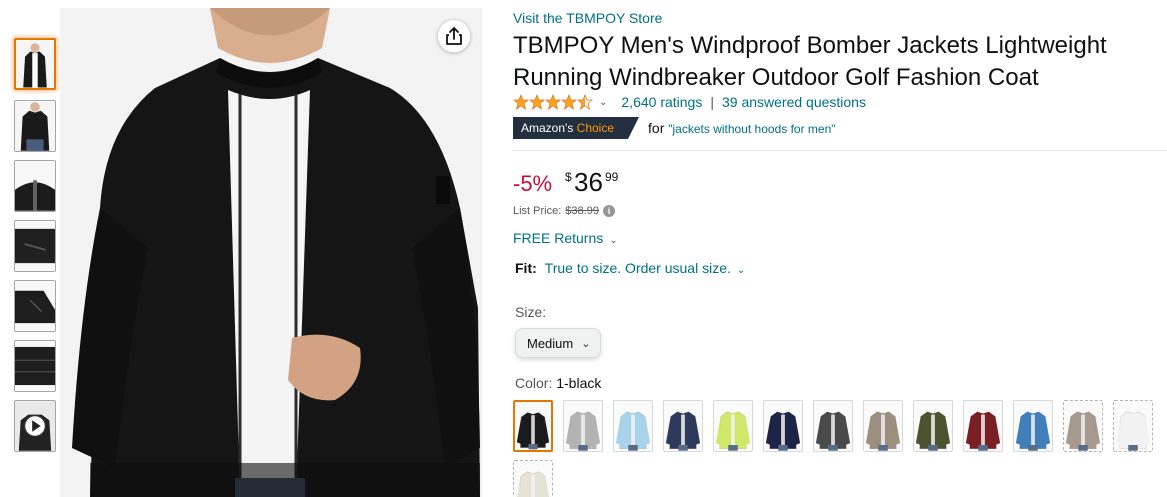  I want to click on color-label: Color: 1-black, so click(558, 383).